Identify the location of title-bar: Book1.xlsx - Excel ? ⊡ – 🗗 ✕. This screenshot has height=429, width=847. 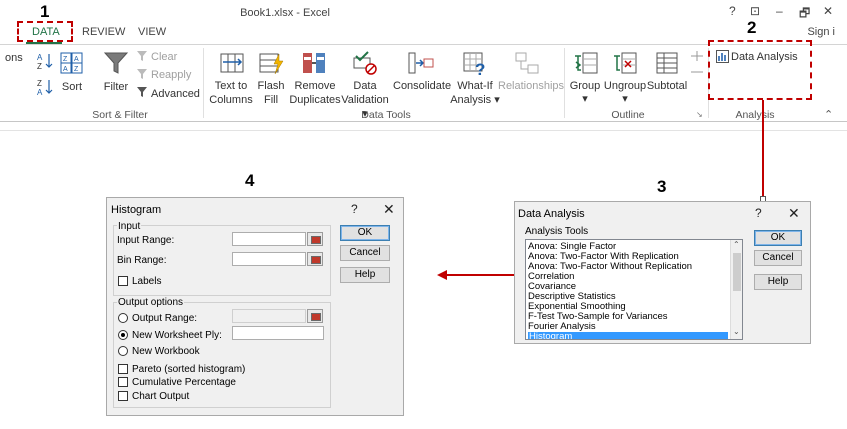
(423, 11).